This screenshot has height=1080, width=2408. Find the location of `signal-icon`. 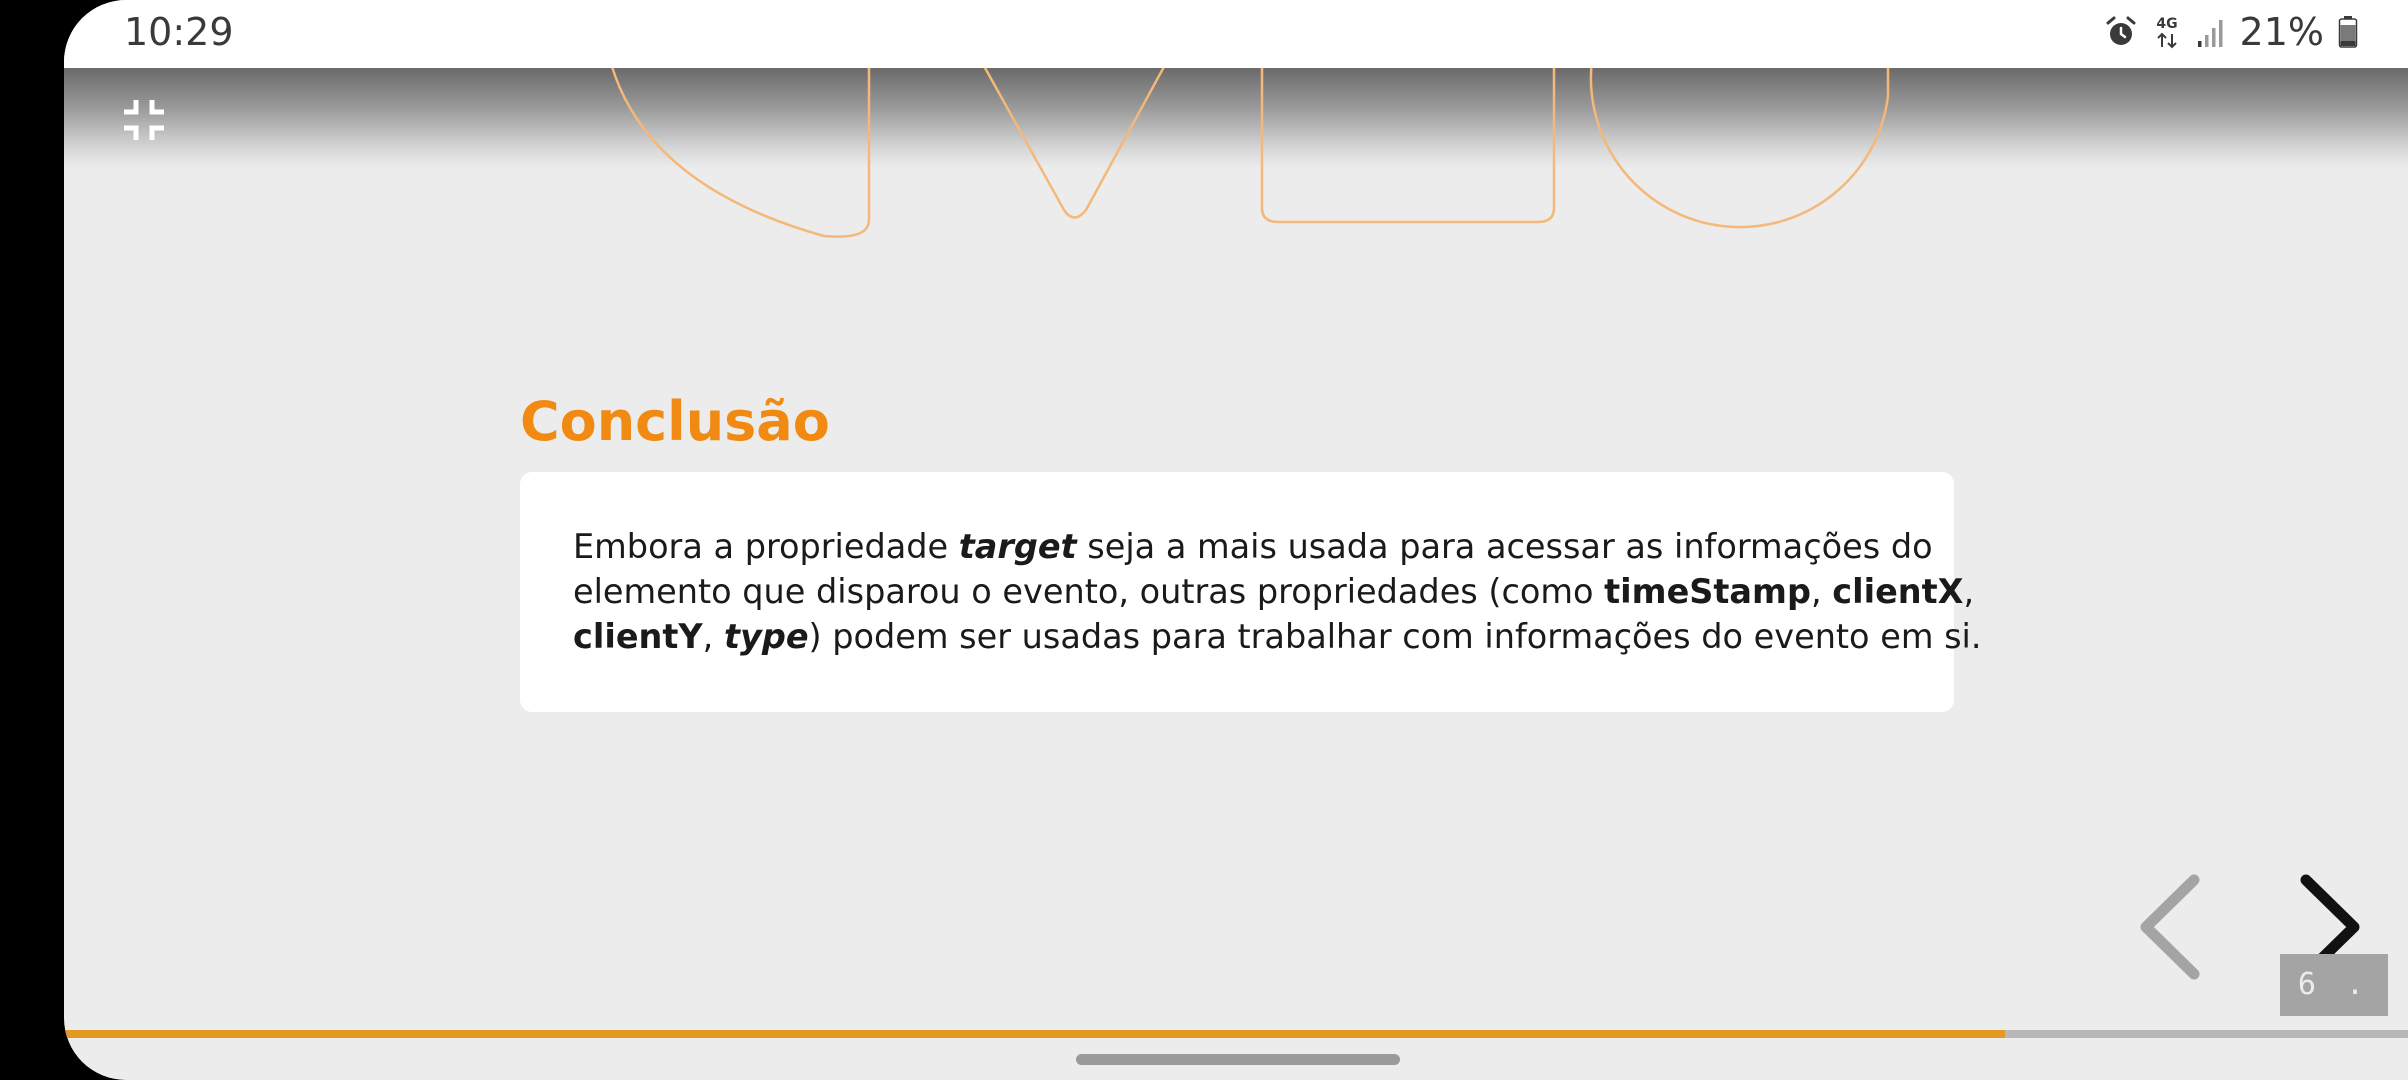

signal-icon is located at coordinates (2210, 33).